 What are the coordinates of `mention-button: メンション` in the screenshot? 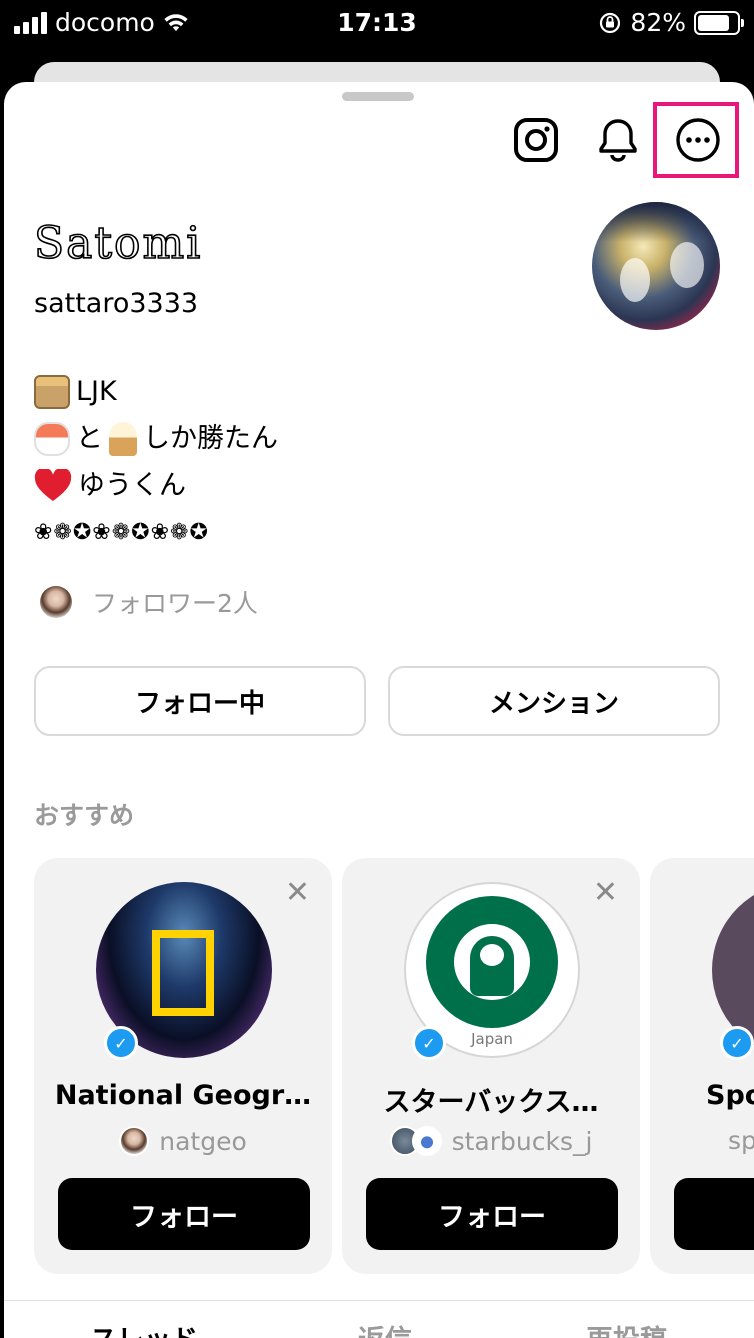 It's located at (554, 701).